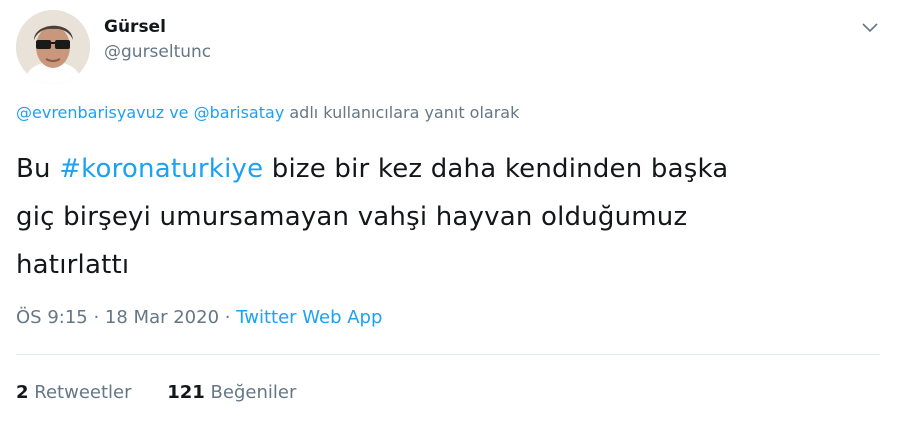  What do you see at coordinates (157, 27) in the screenshot?
I see `author-display-name: Gürsel` at bounding box center [157, 27].